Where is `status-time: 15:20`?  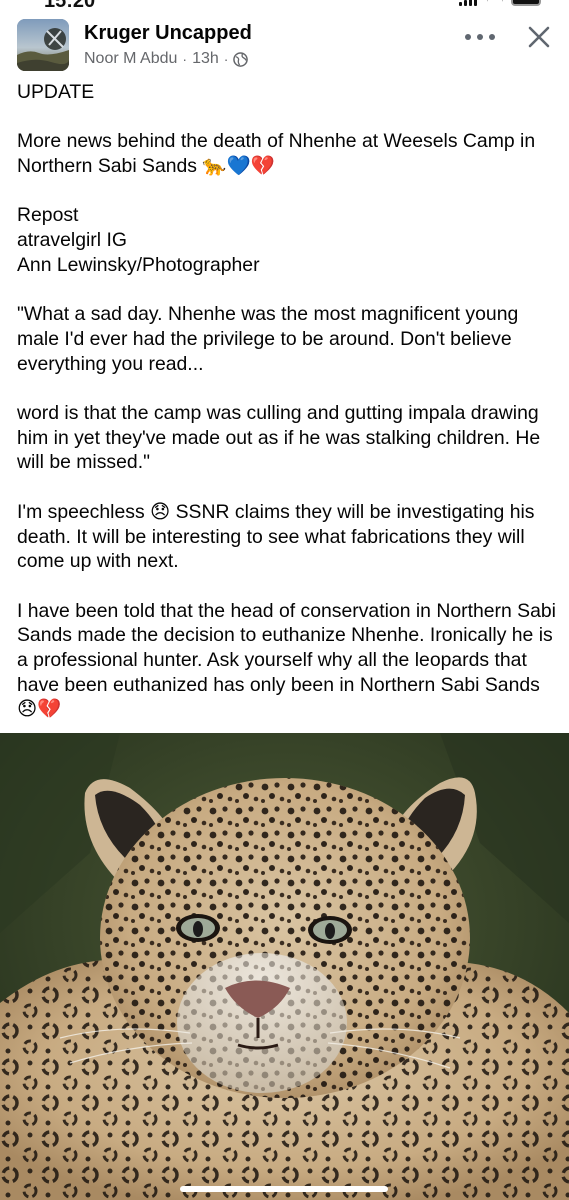
status-time: 15:20 is located at coordinates (70, 6).